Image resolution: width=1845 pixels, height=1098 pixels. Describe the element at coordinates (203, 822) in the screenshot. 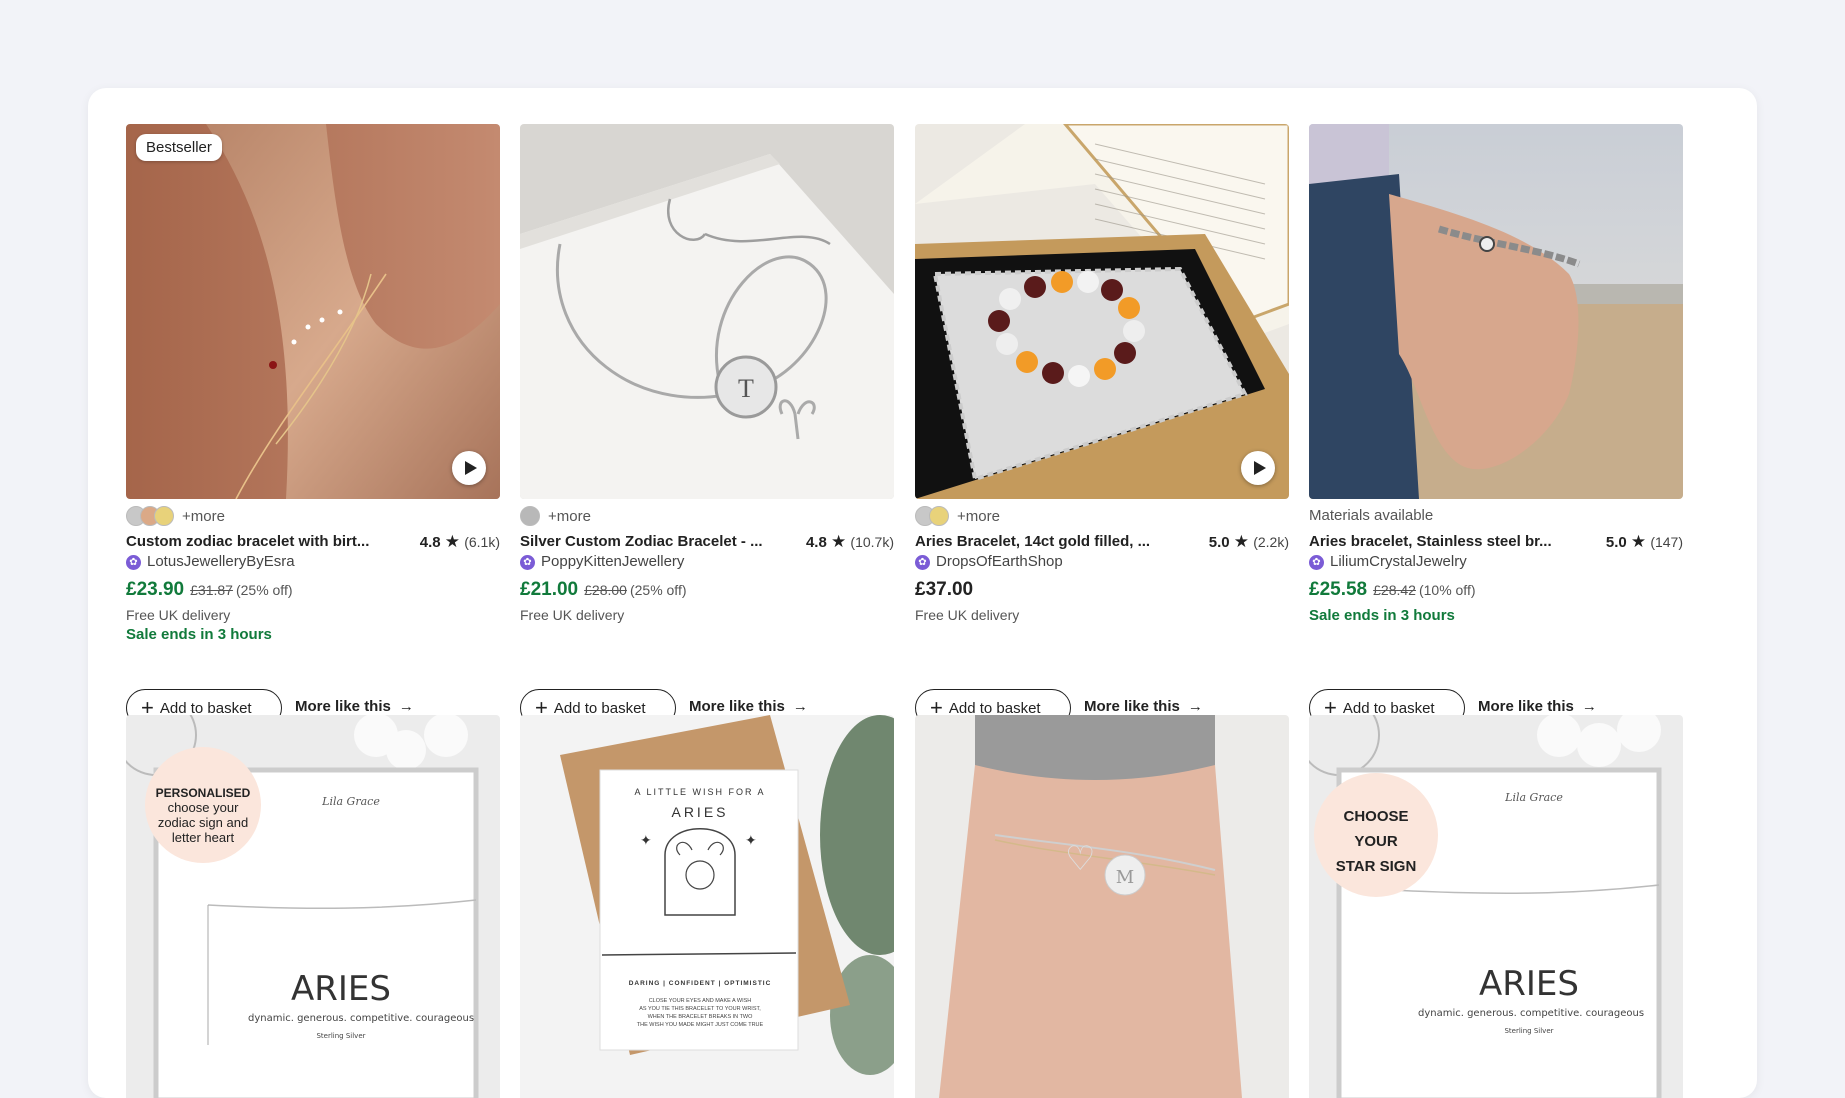

I see `callout-line-3: zodiac sign and` at that location.